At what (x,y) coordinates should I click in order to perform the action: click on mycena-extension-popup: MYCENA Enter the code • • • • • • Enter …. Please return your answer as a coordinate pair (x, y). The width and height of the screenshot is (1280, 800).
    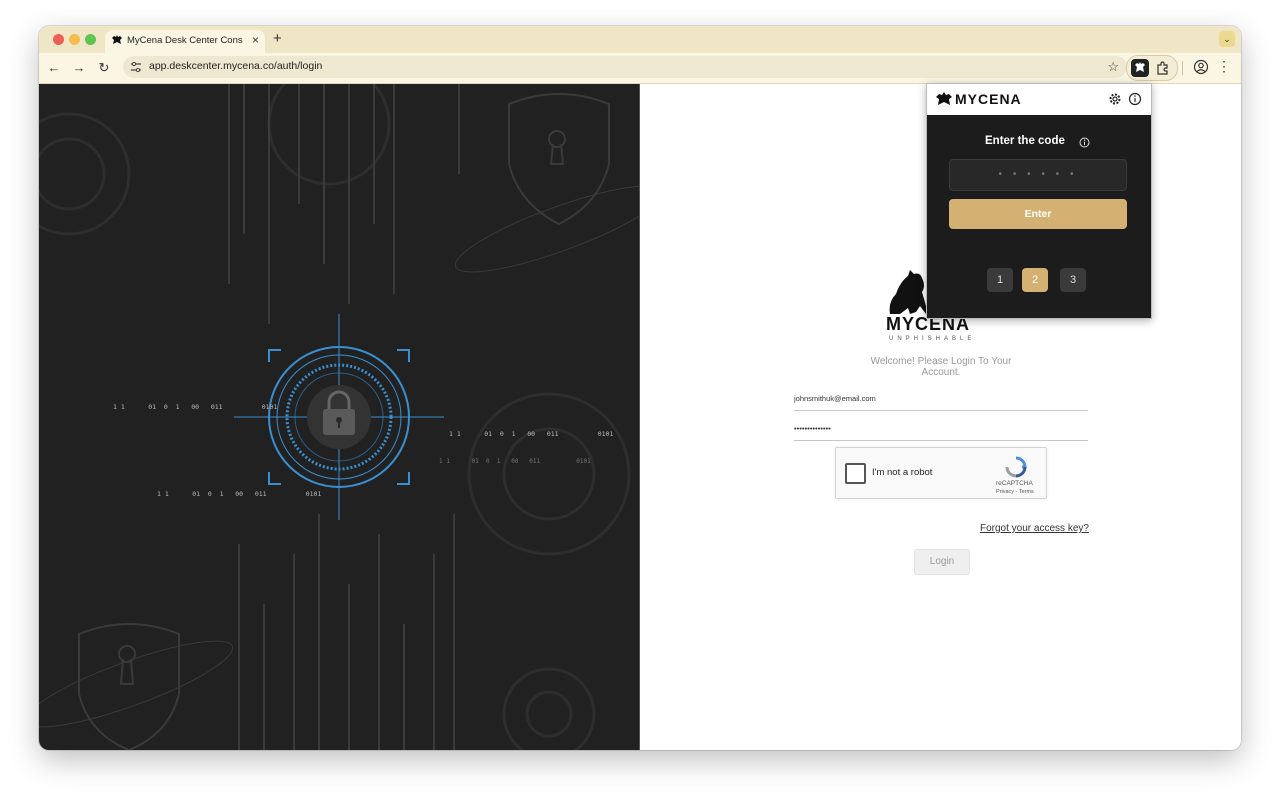
    Looking at the image, I should click on (1039, 201).